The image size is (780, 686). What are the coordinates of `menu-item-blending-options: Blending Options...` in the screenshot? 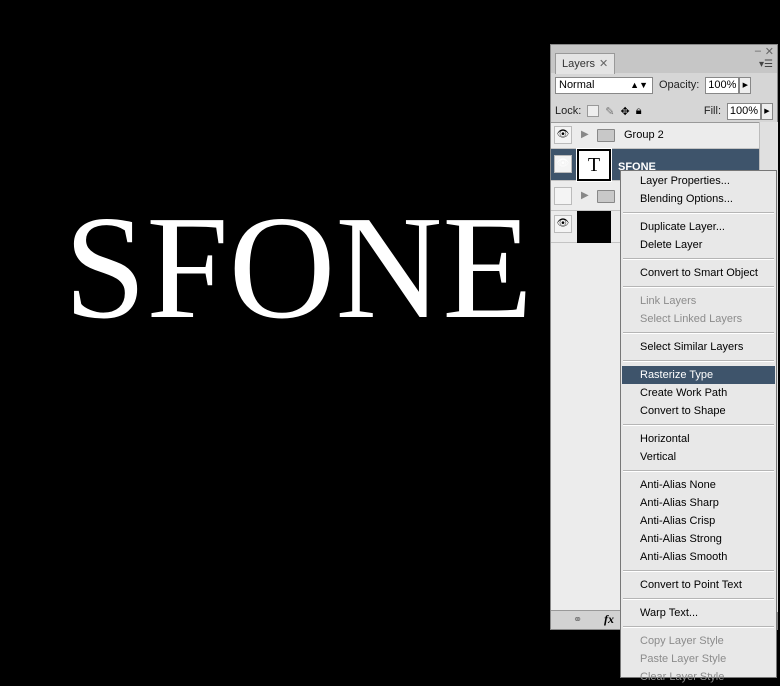 It's located at (698, 199).